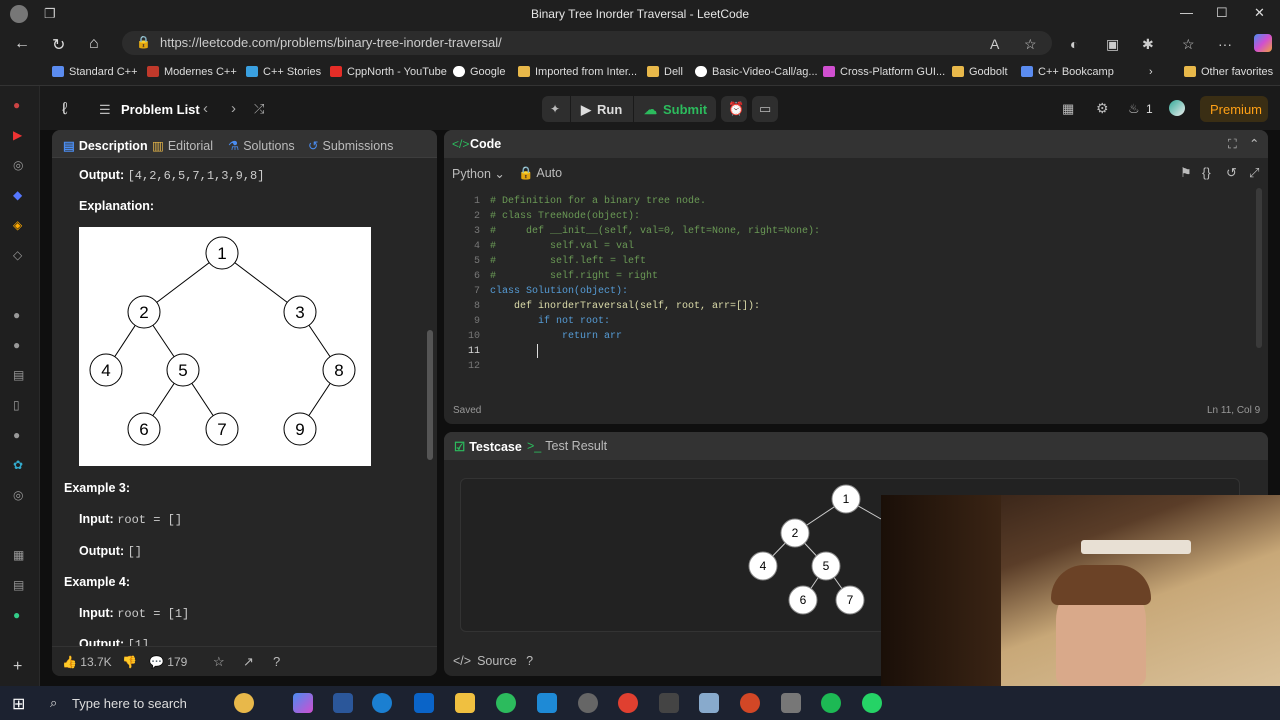  Describe the element at coordinates (980, 72) in the screenshot. I see `fav-godbolt: Godbolt` at that location.